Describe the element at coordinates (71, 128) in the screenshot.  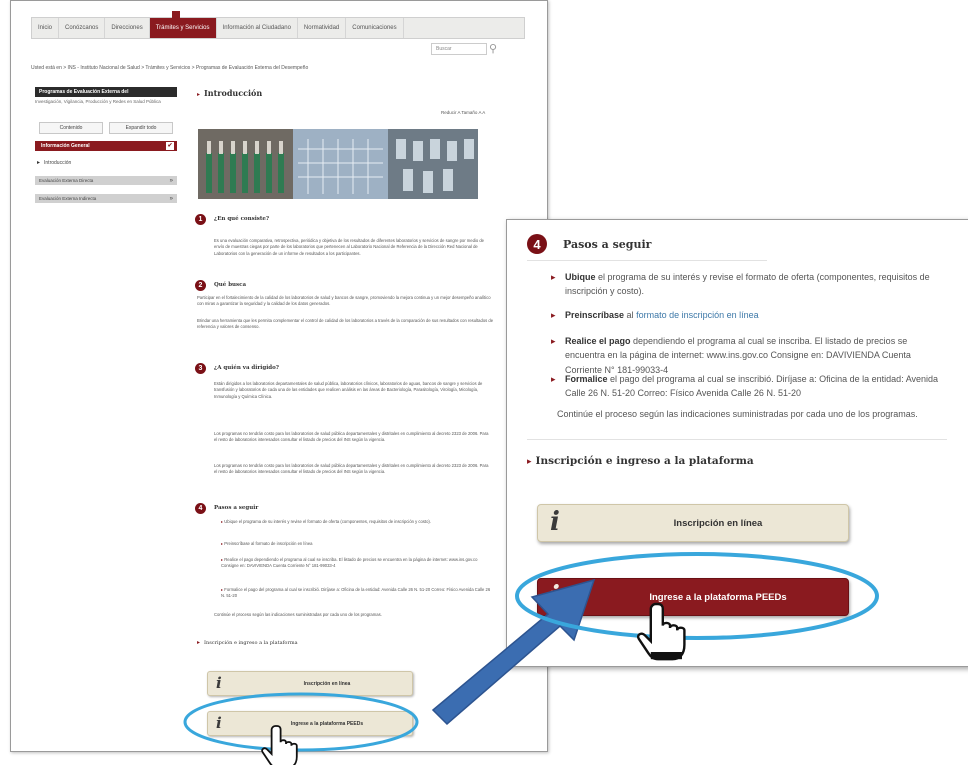
I see `contenido-button: Contenido` at that location.